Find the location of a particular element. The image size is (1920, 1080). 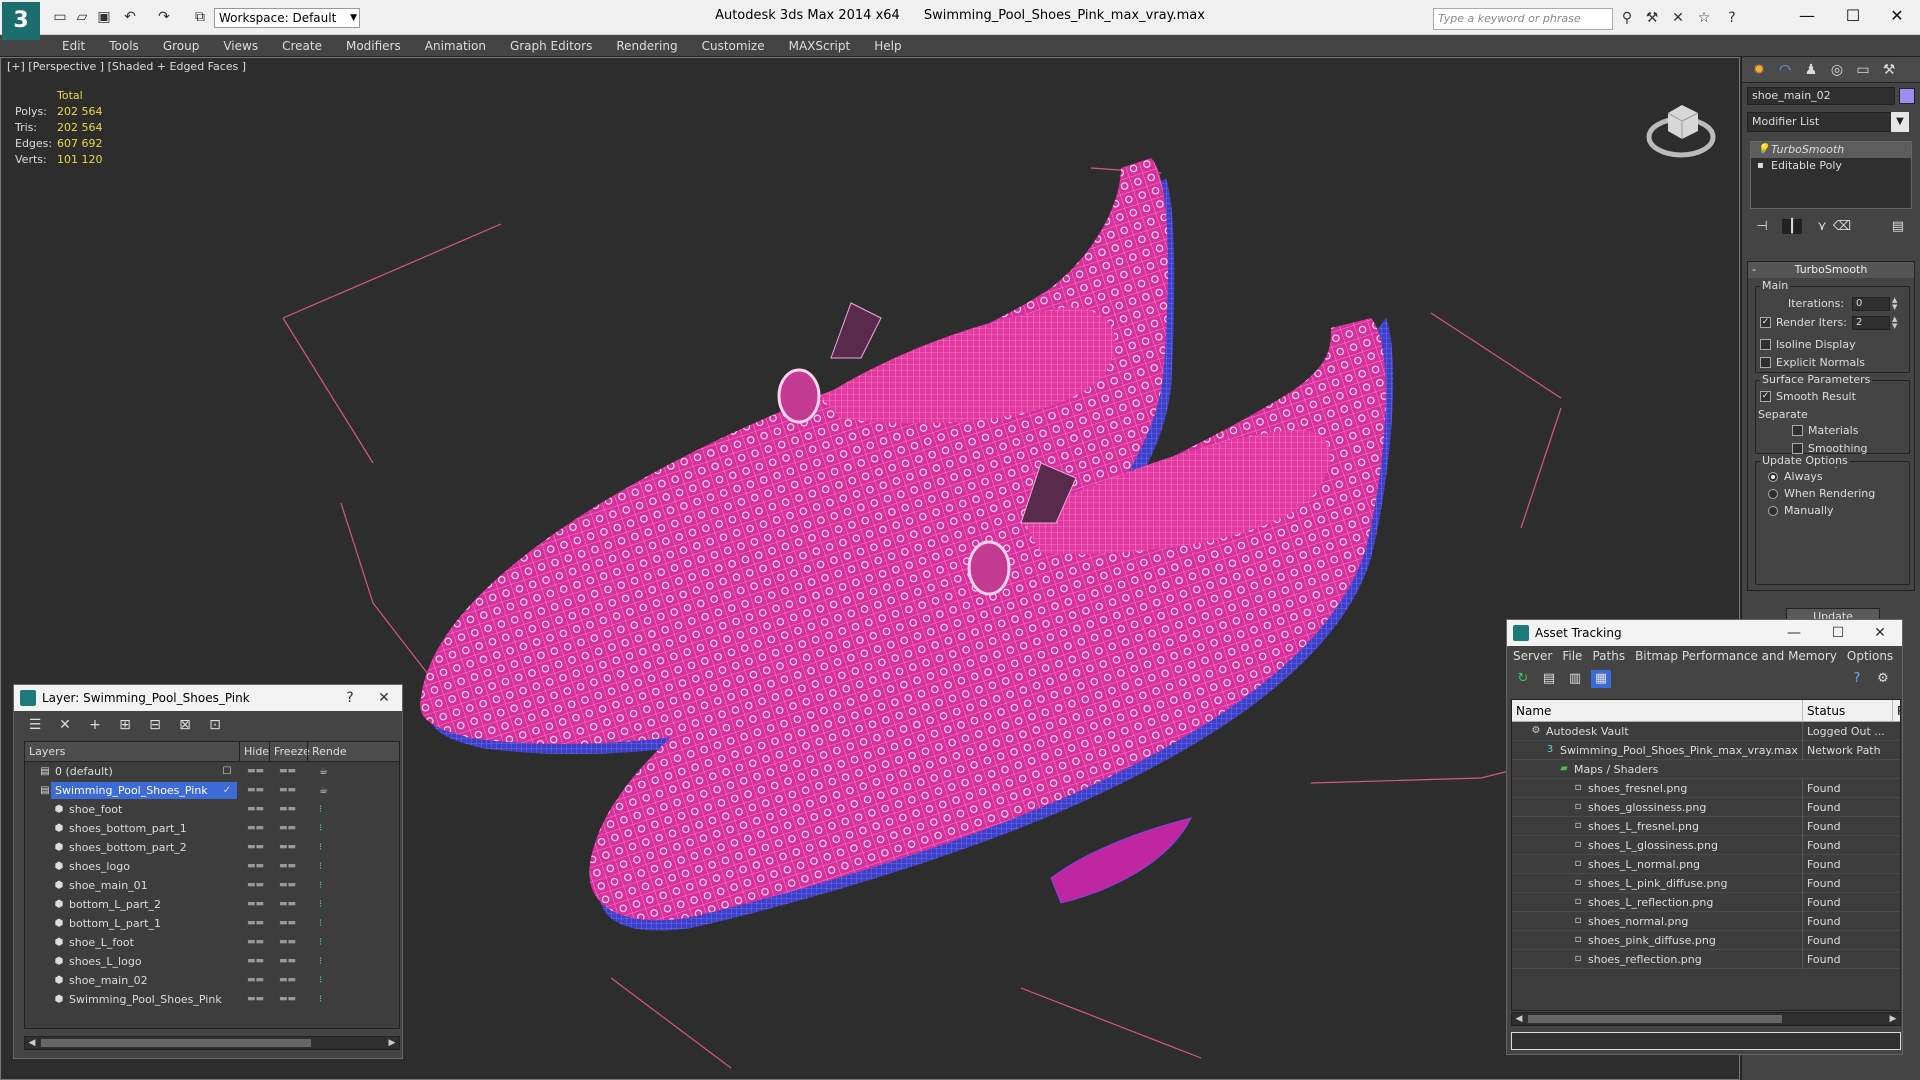

layer-row: ⬢ shoe_main_01 ▬▬ ▬▬ ⁝ is located at coordinates (212, 885).